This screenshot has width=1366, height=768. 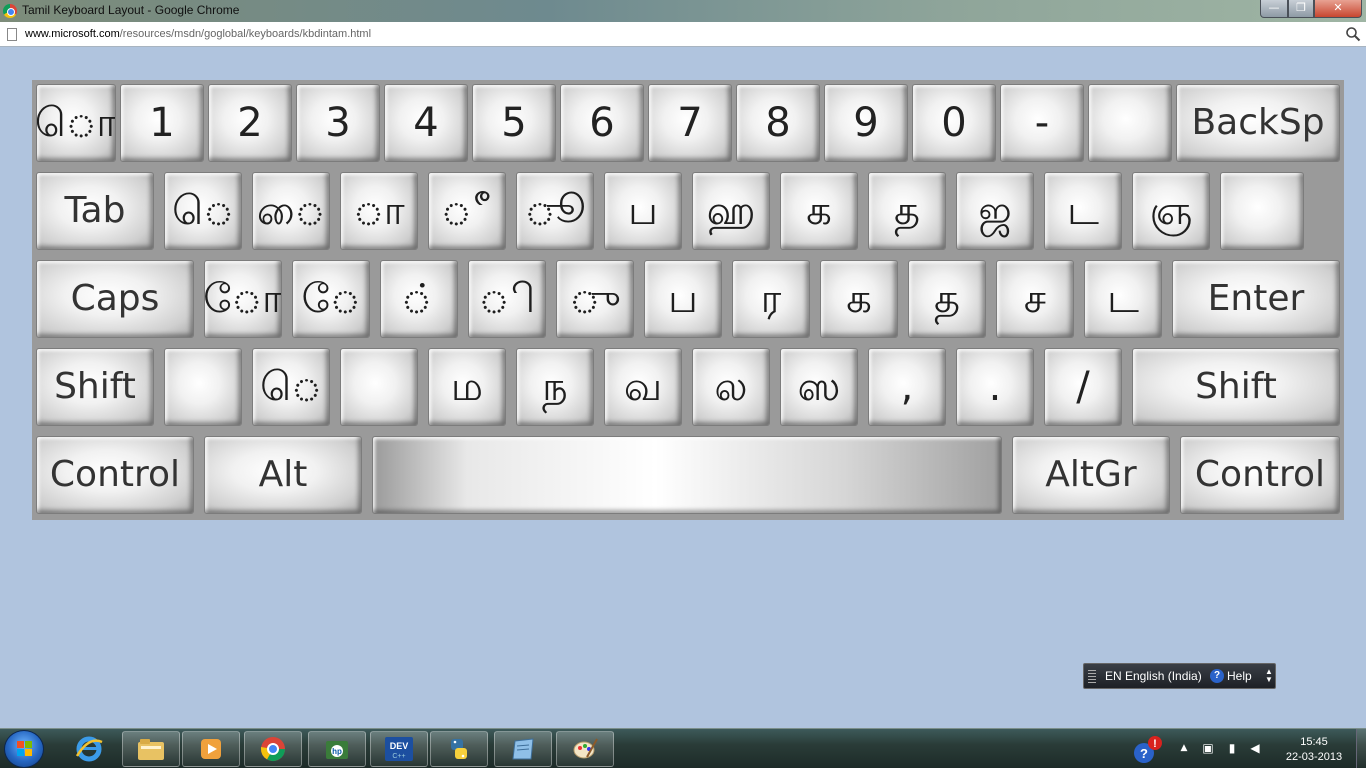 I want to click on key-e: ா, so click(x=379, y=211).